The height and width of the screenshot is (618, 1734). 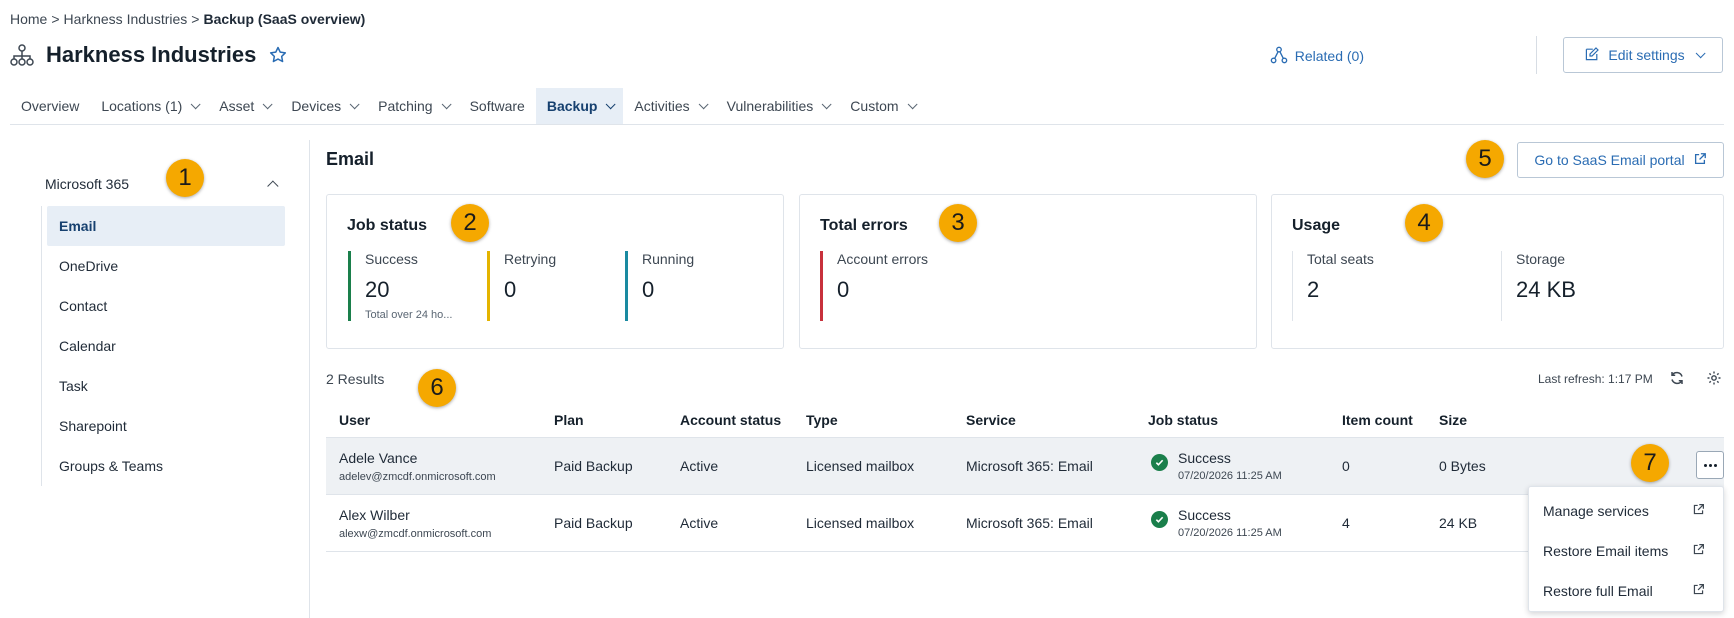 What do you see at coordinates (165, 184) in the screenshot?
I see `sidebar-group-microsoft-365: Microsoft 365` at bounding box center [165, 184].